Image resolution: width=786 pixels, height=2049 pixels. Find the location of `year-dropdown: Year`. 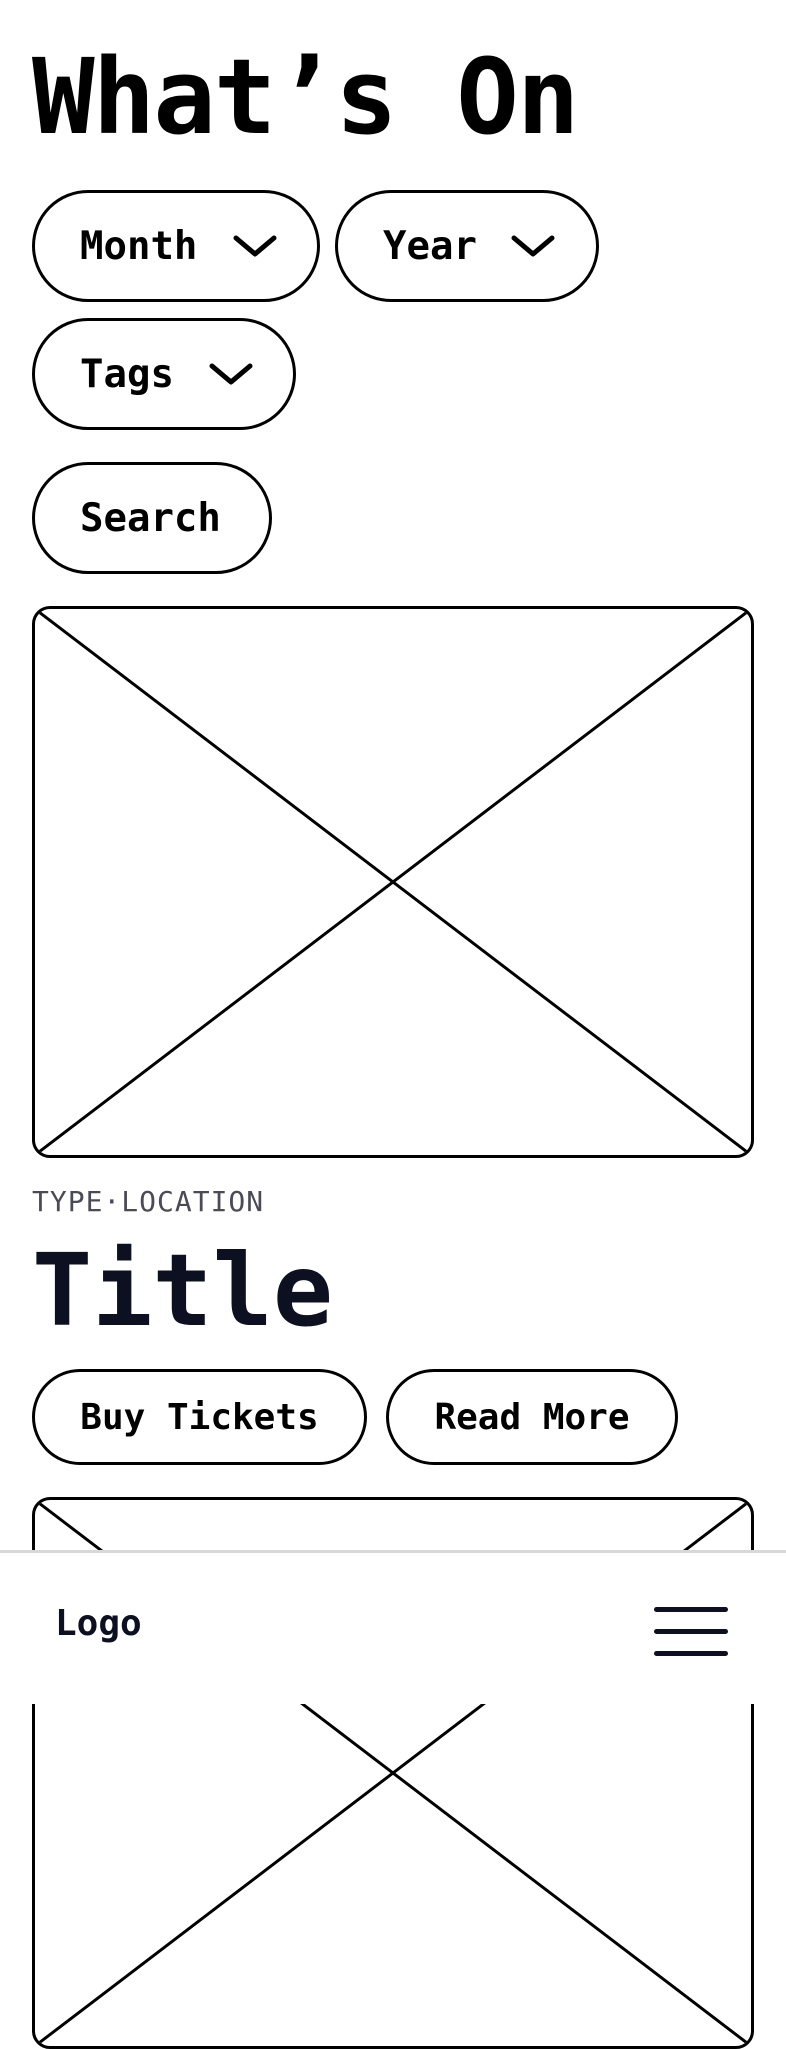

year-dropdown: Year is located at coordinates (467, 246).